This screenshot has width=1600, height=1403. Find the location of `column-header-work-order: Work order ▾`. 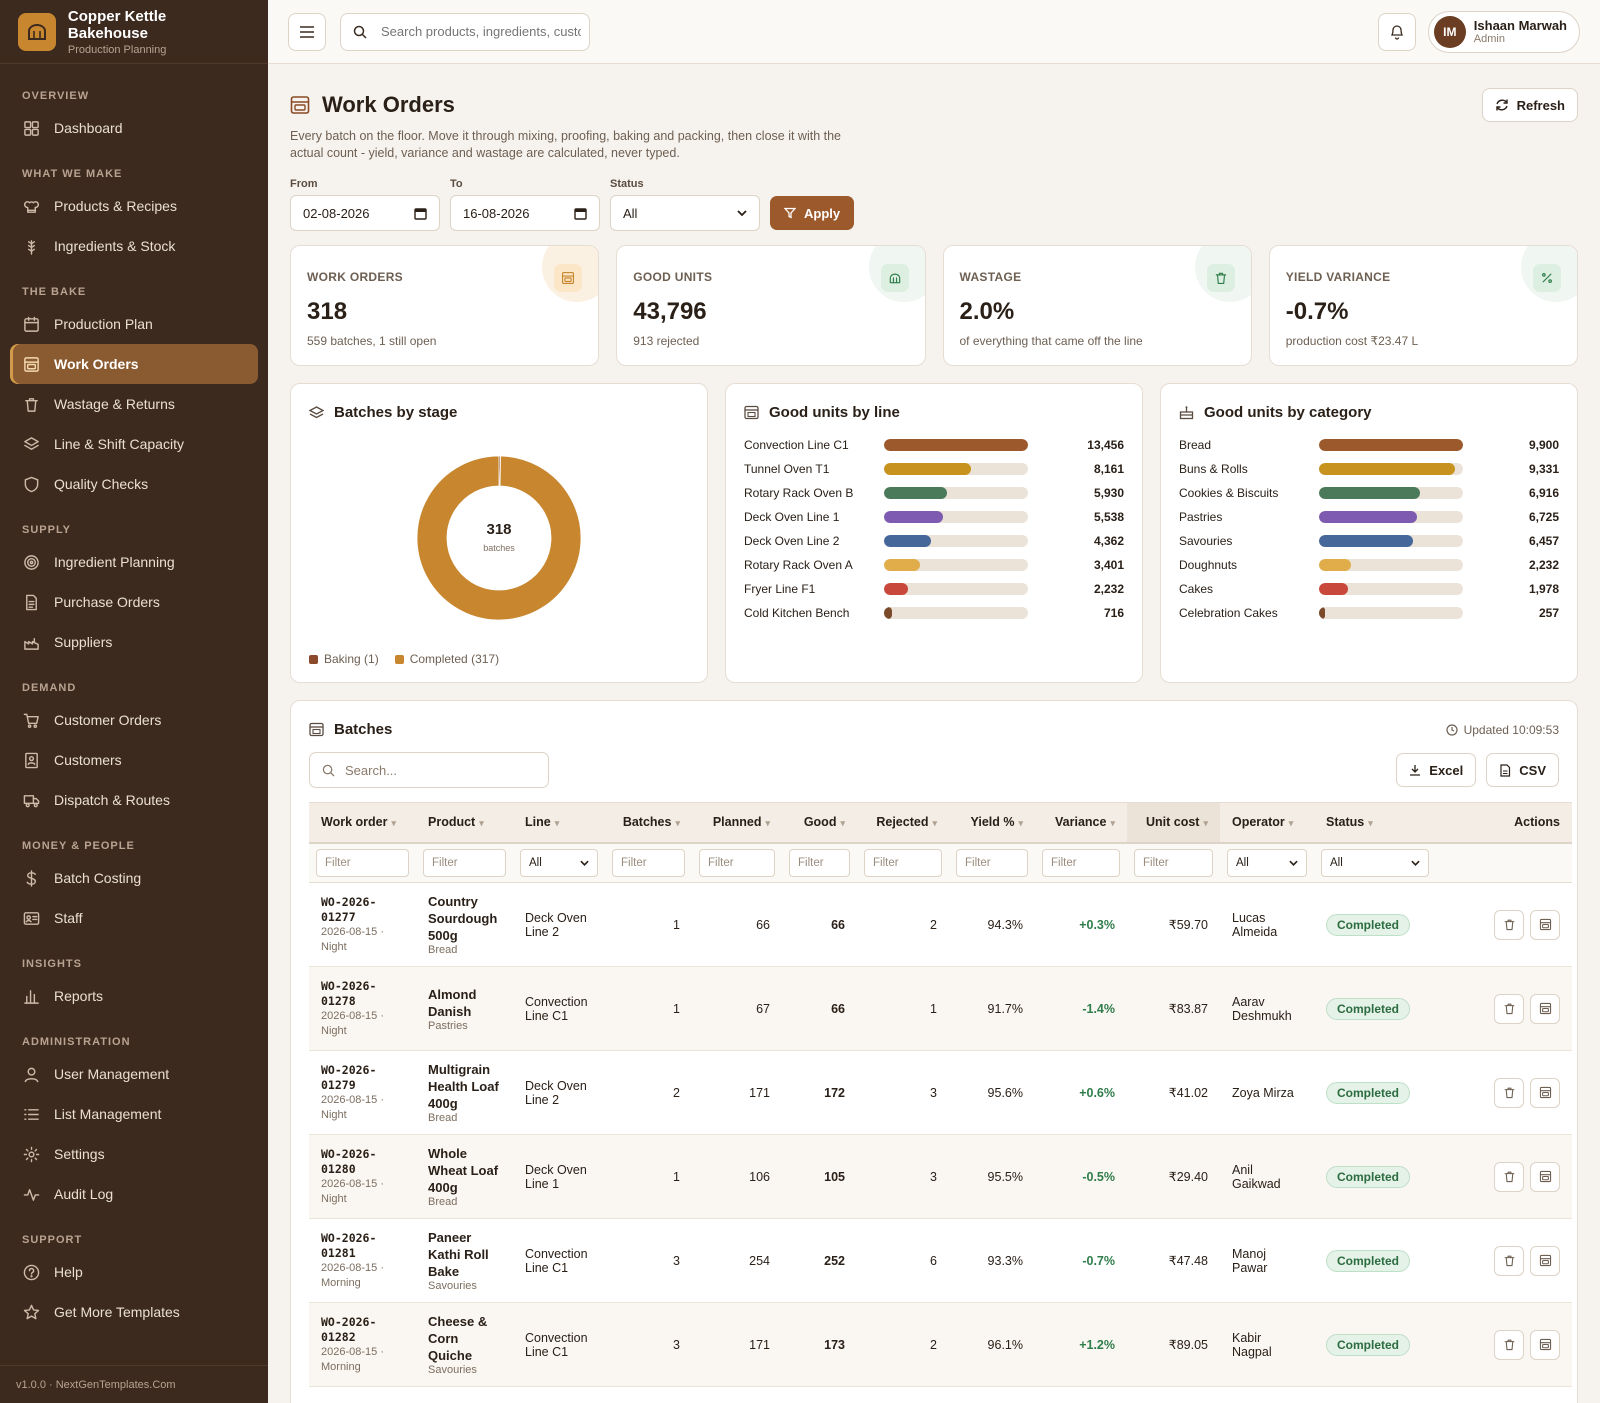

column-header-work-order: Work order ▾ is located at coordinates (362, 823).